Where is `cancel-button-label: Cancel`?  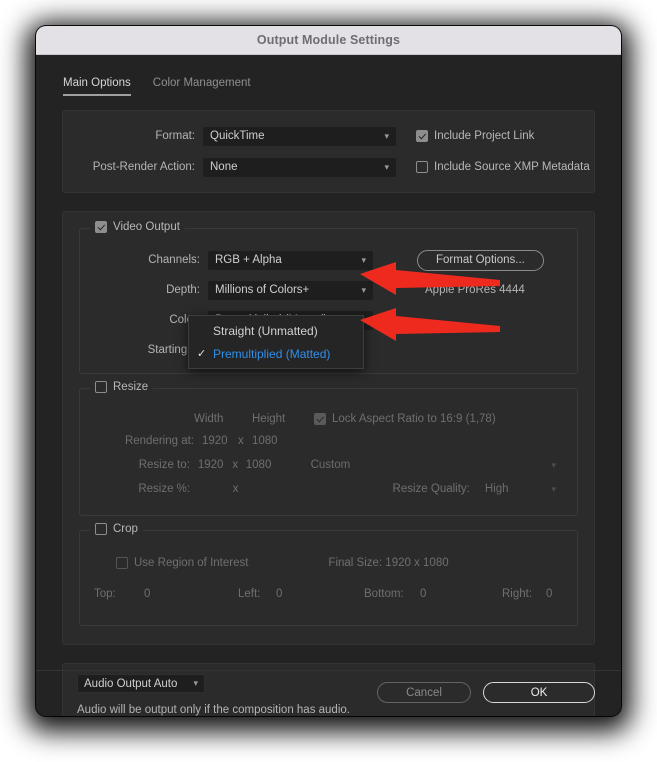 cancel-button-label: Cancel is located at coordinates (424, 692).